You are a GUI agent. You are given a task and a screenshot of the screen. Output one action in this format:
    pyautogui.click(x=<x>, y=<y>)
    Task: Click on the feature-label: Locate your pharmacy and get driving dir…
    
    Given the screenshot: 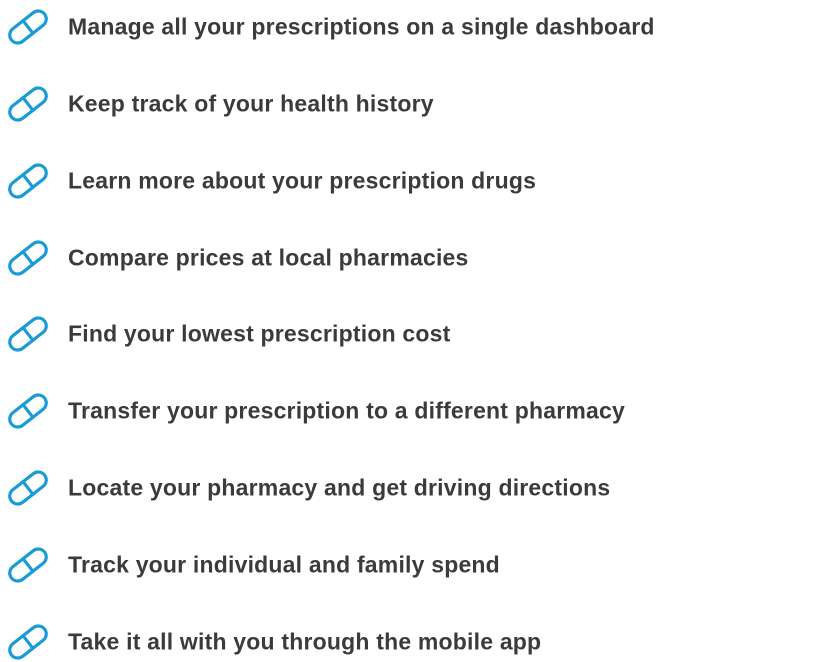 What is the action you would take?
    pyautogui.click(x=339, y=487)
    